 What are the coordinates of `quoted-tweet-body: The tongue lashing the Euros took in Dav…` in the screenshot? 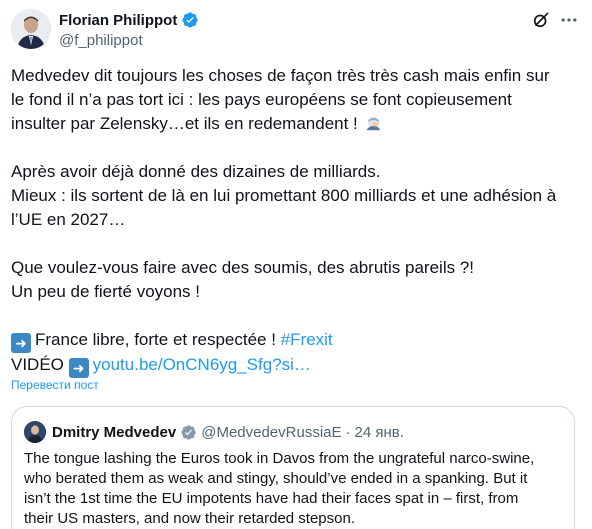 It's located at (294, 489).